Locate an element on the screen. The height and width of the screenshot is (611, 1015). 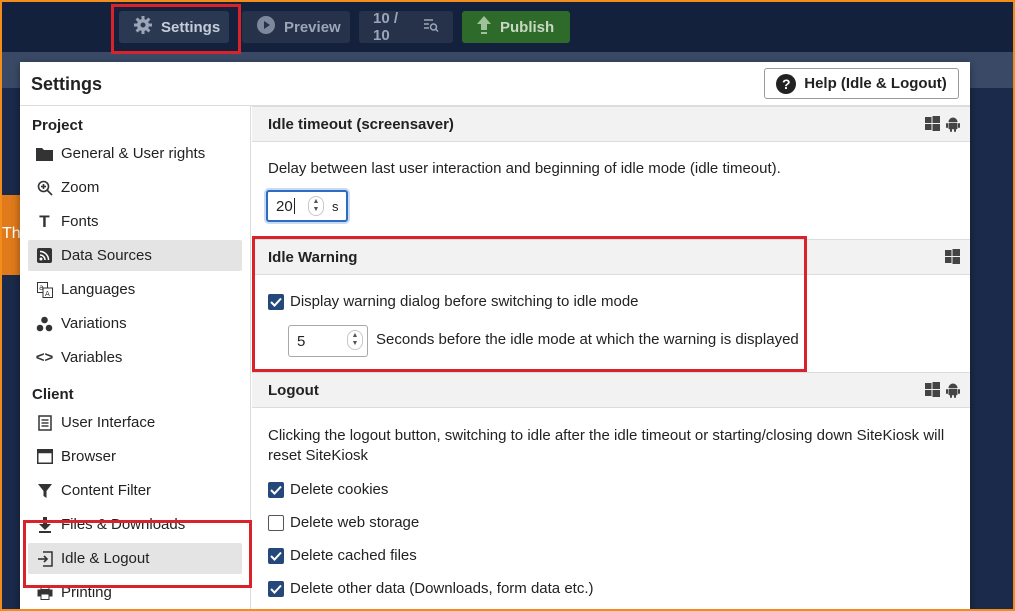
sidebar-item-user-interface: User Interface is located at coordinates (135, 422).